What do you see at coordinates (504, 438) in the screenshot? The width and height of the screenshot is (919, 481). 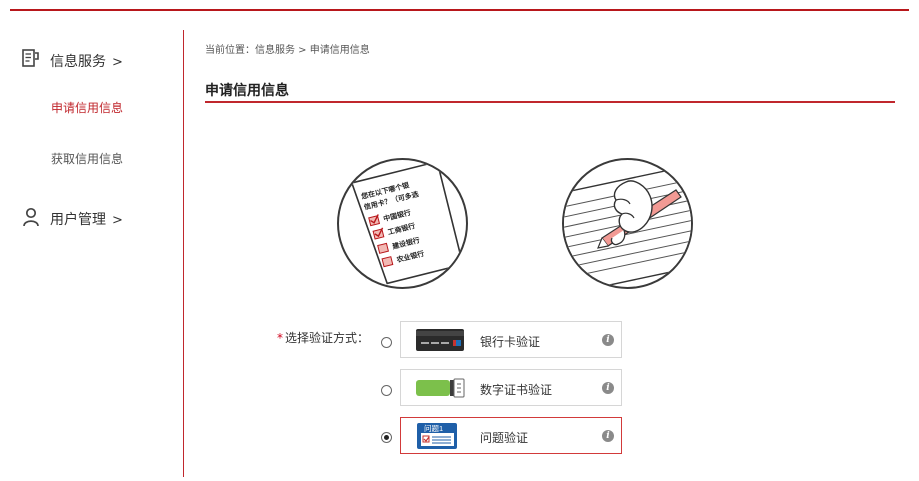 I see `option-label: 问题验证` at bounding box center [504, 438].